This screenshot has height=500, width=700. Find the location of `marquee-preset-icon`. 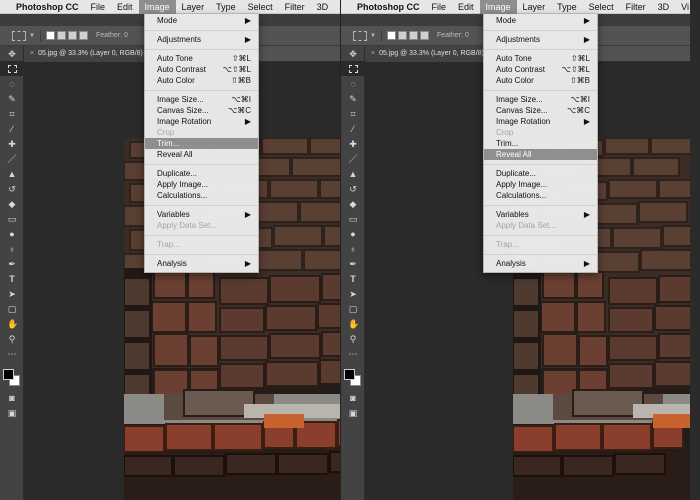

marquee-preset-icon is located at coordinates (360, 35).